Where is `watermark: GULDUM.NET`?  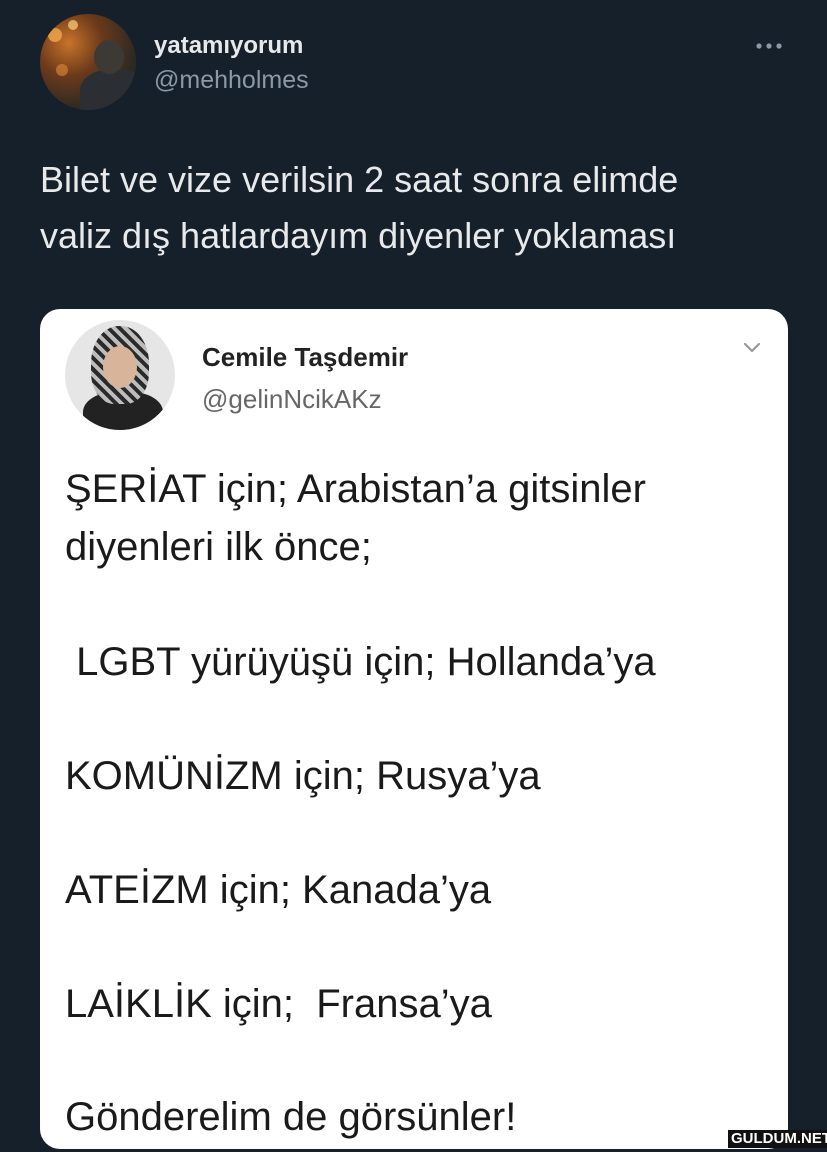
watermark: GULDUM.NET is located at coordinates (777, 1139).